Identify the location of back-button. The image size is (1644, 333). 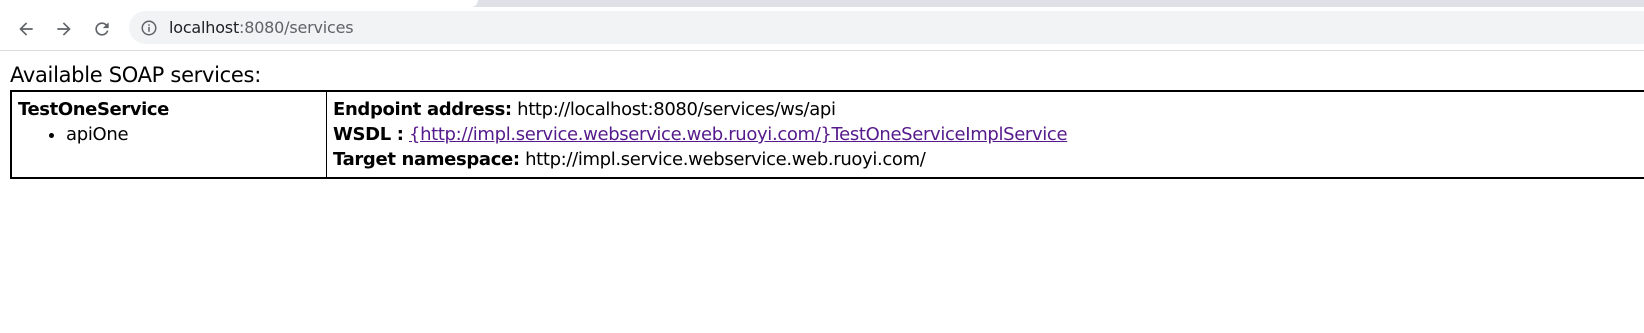
(26, 29).